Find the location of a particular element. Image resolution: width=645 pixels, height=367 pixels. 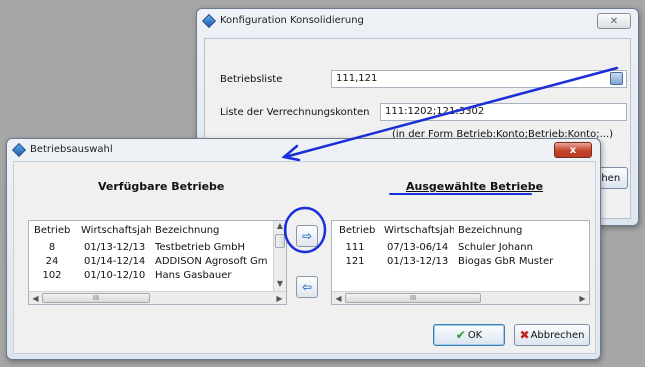

cell-betrieb: 102 is located at coordinates (52, 275).